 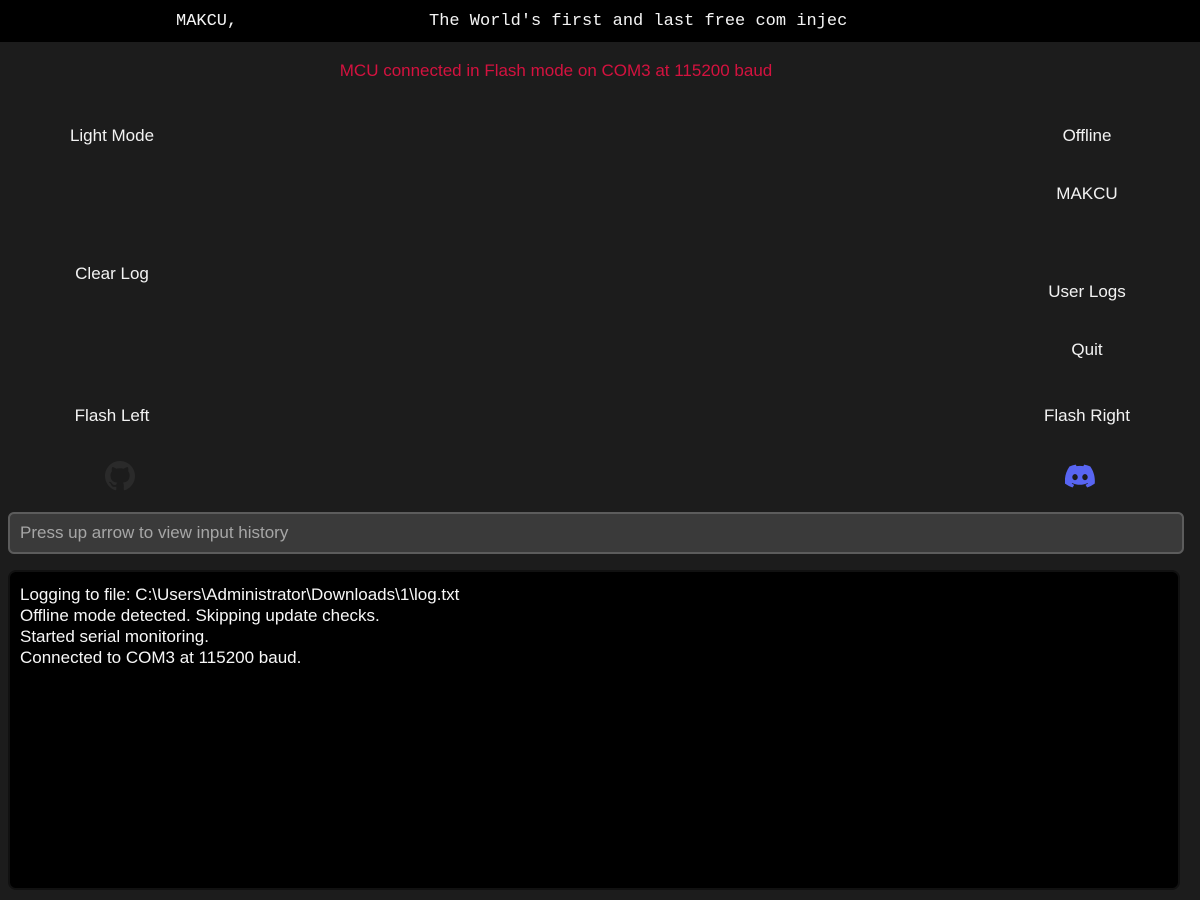 I want to click on log-line: Connected to COM3 at 115200 baud., so click(x=161, y=657).